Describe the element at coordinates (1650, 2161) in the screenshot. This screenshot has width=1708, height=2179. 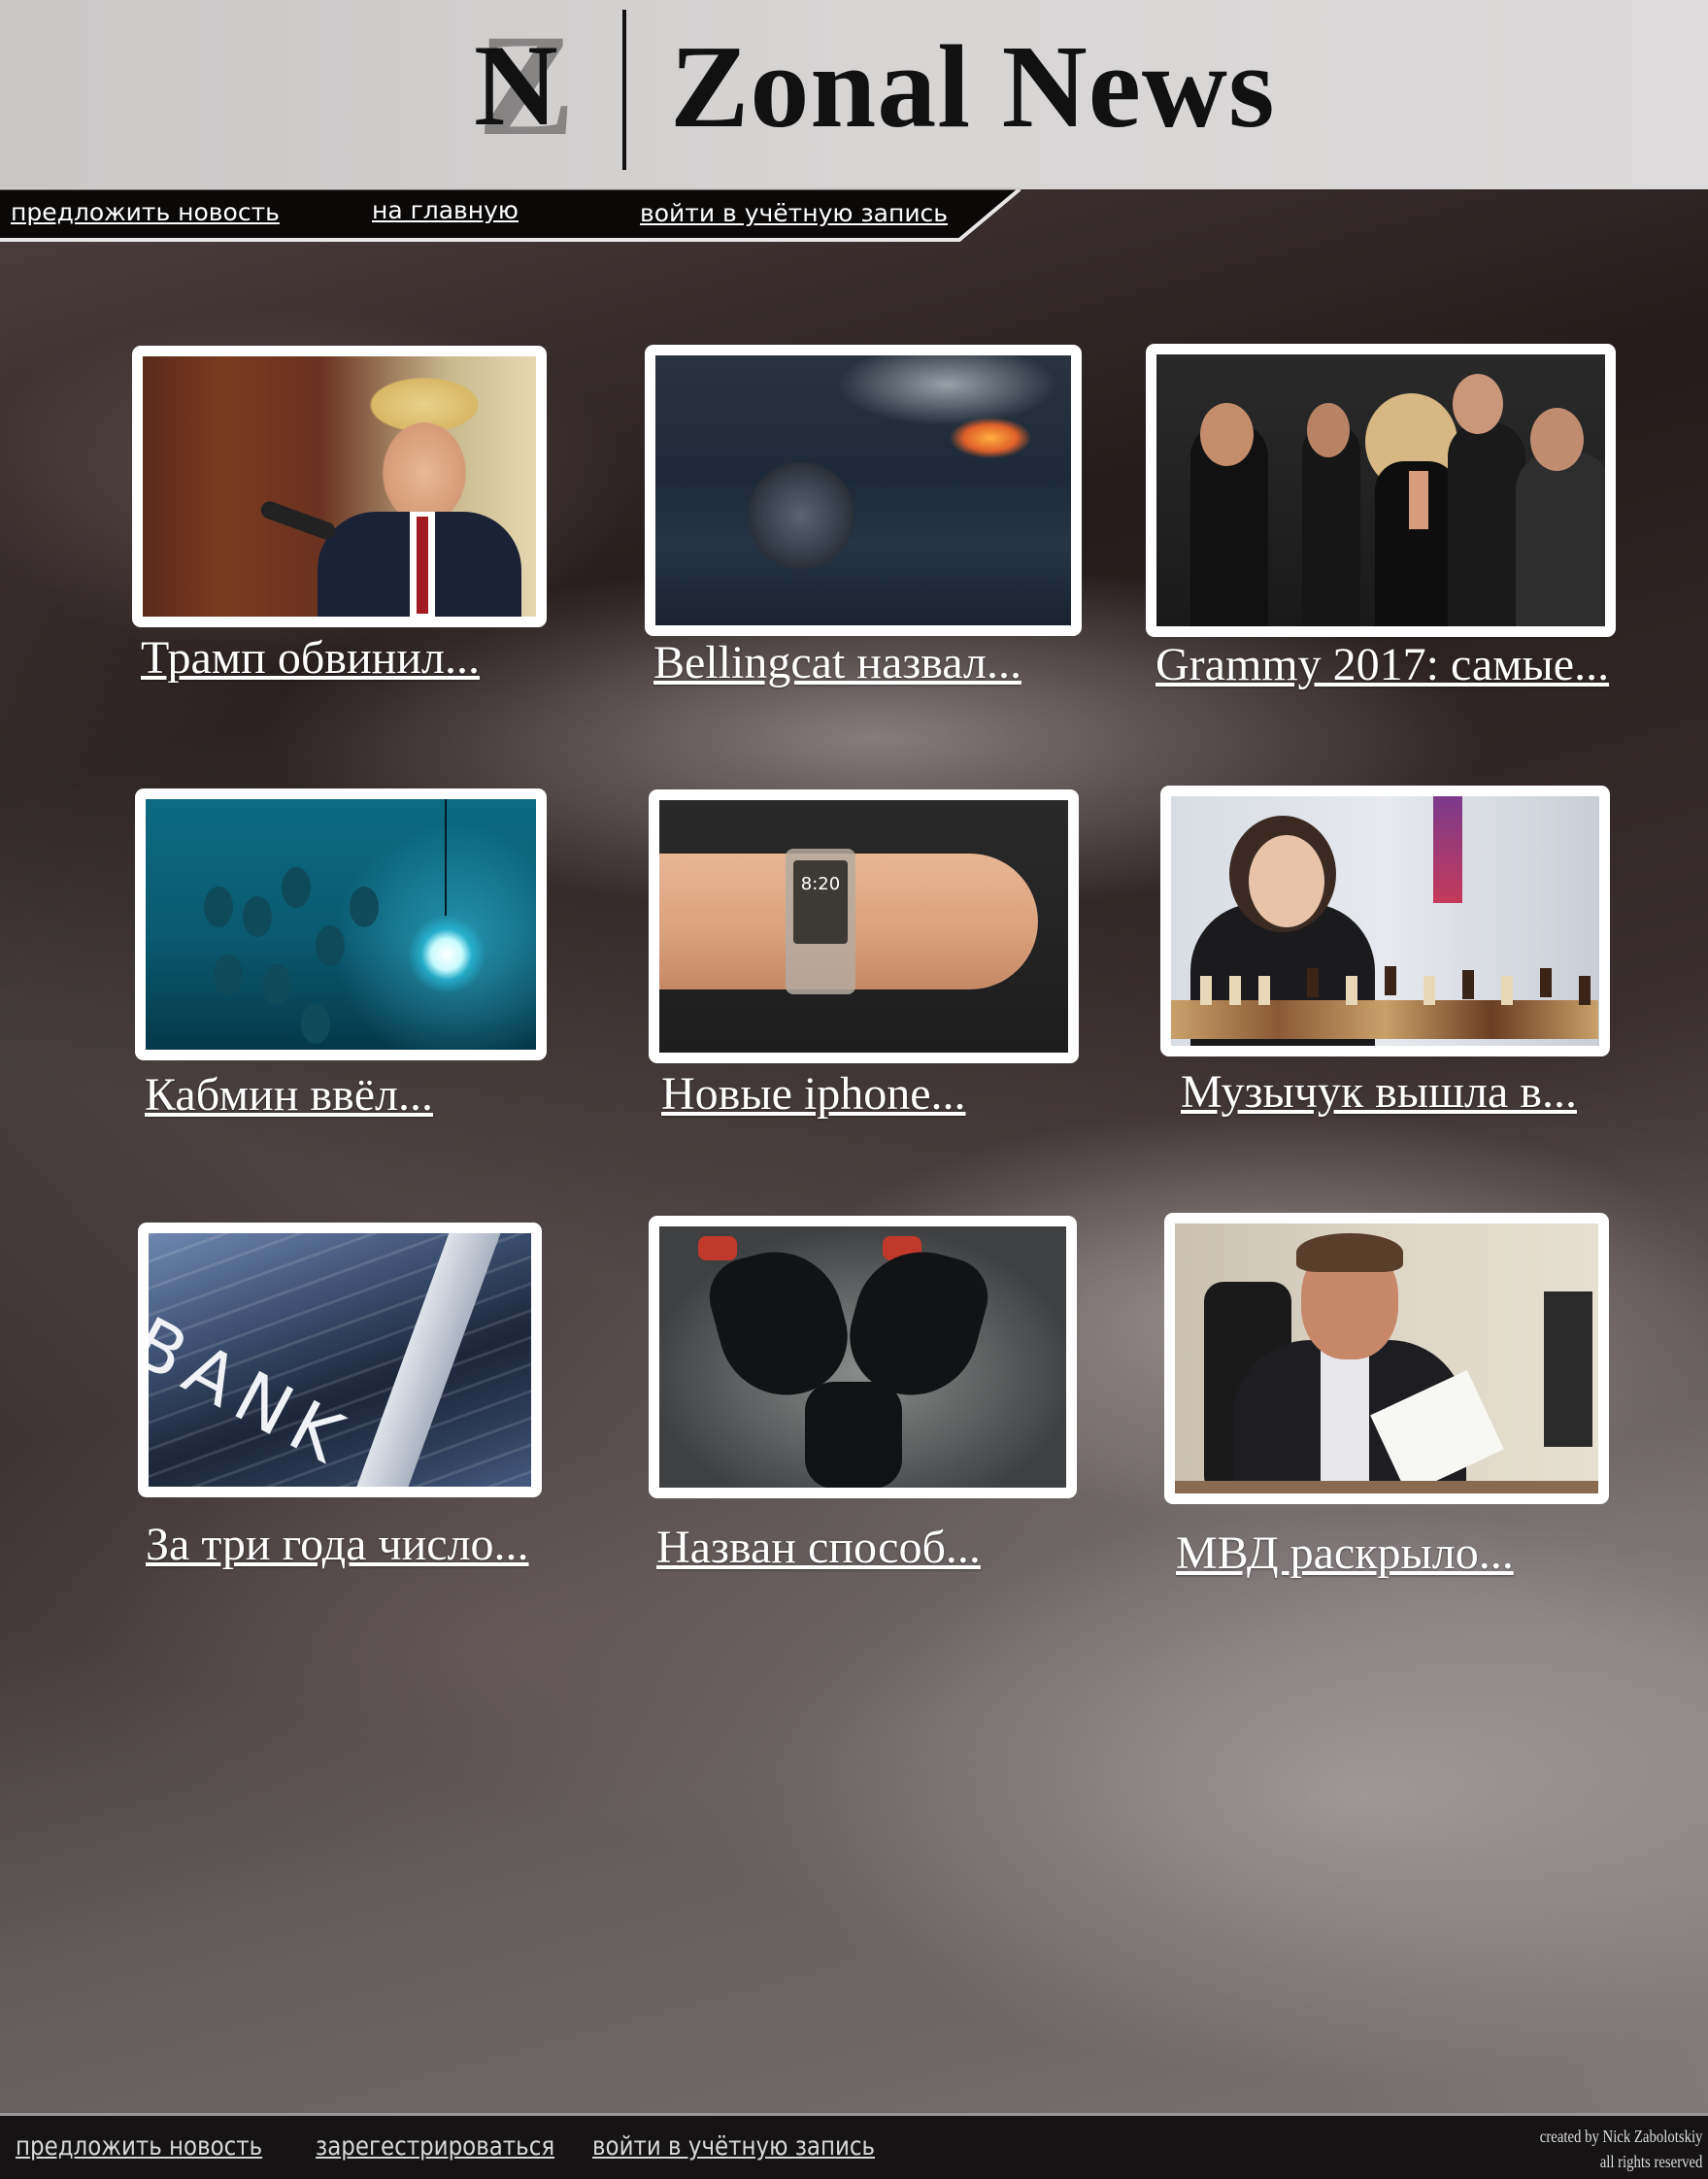
I see `credit-rights: all rights reserved` at that location.